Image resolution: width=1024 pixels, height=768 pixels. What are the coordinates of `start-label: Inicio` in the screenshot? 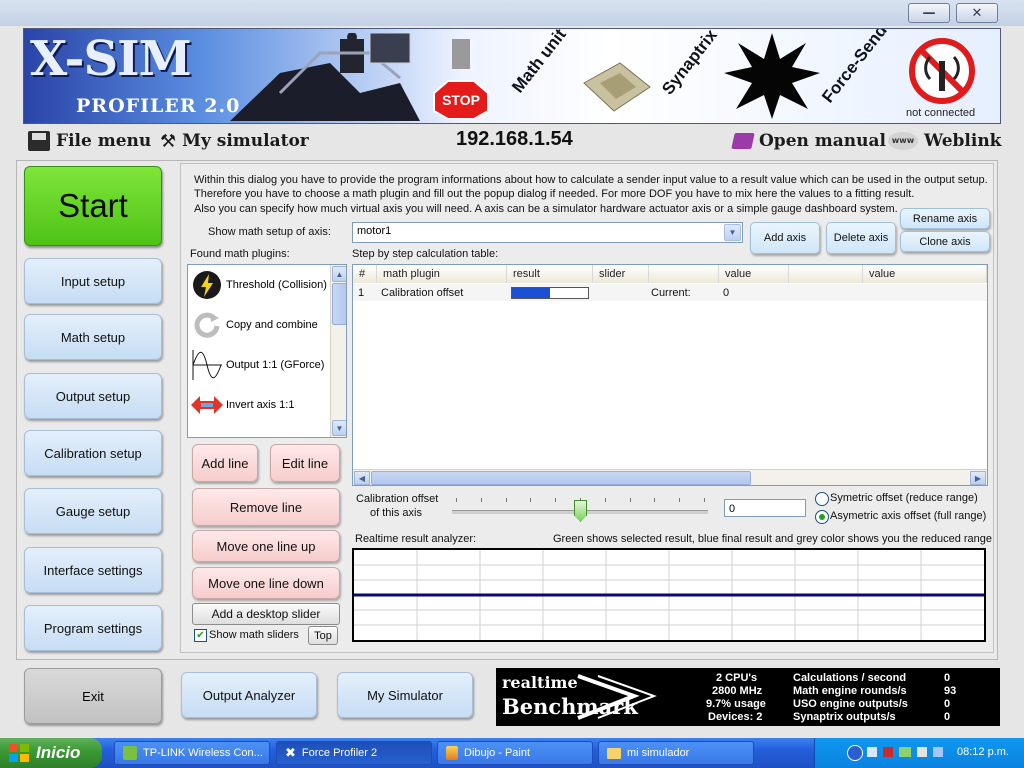 It's located at (58, 752).